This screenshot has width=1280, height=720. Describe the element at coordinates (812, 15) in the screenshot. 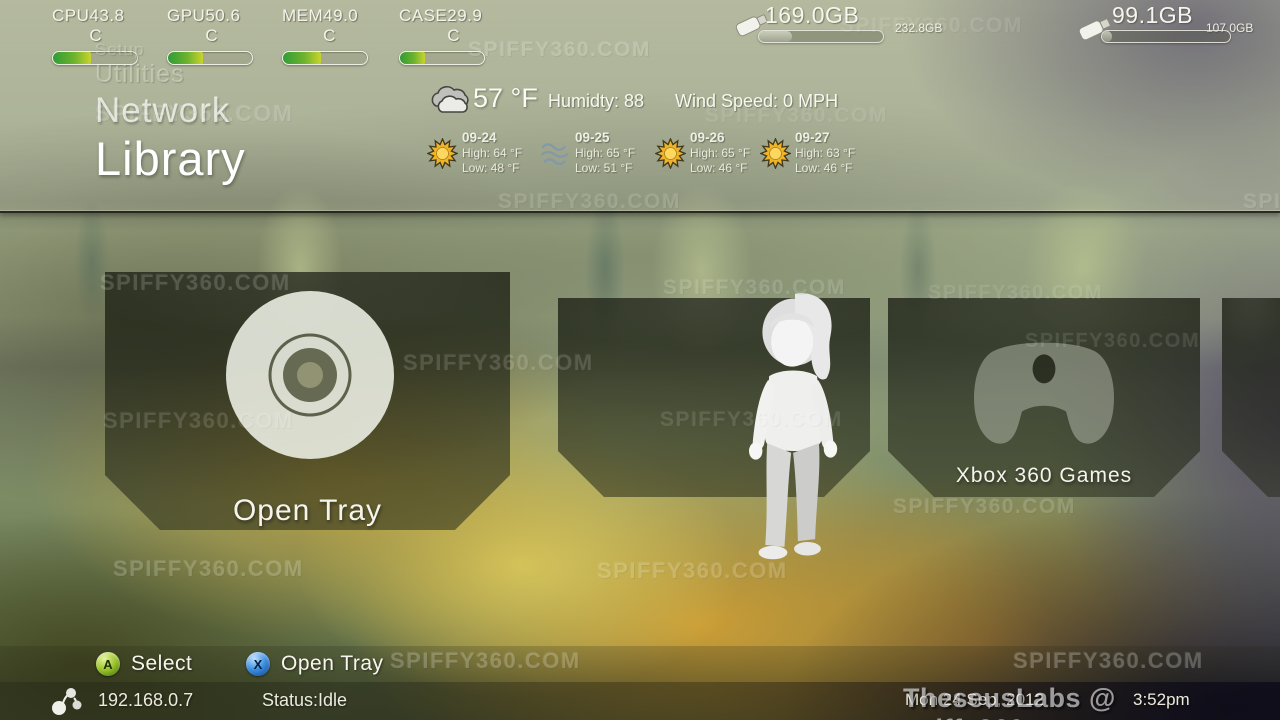

I see `drive1-free-space: 169.0GB` at that location.